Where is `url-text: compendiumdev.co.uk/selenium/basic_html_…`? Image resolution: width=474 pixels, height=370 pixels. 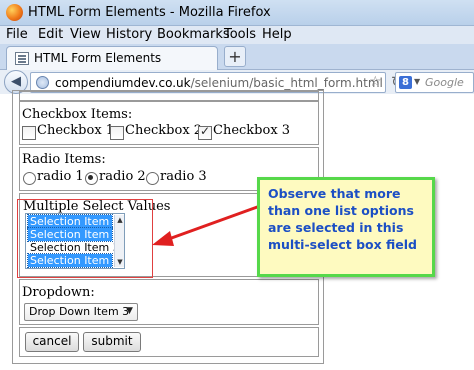 url-text: compendiumdev.co.uk/selenium/basic_html_… is located at coordinates (219, 83).